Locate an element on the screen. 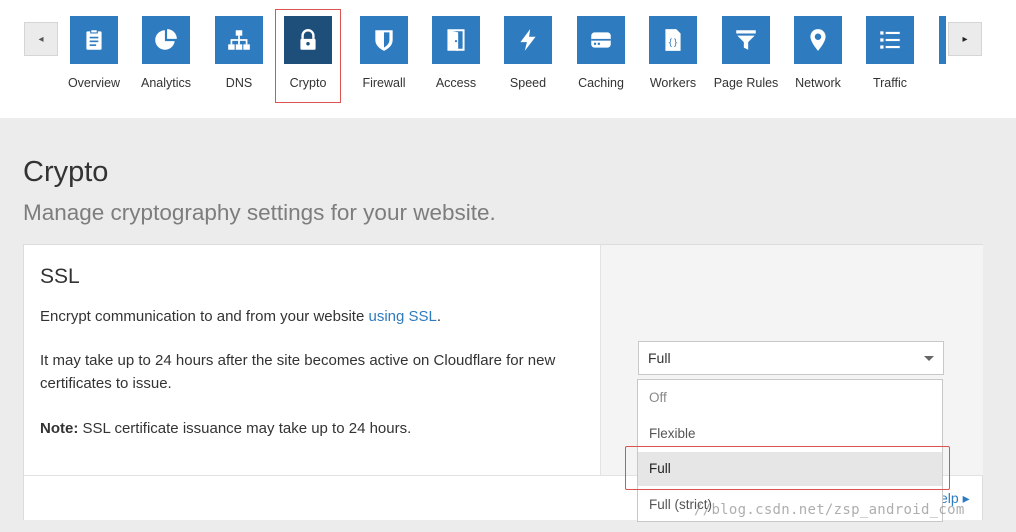 The height and width of the screenshot is (532, 1016). tab-analytics: Analytics is located at coordinates (166, 59).